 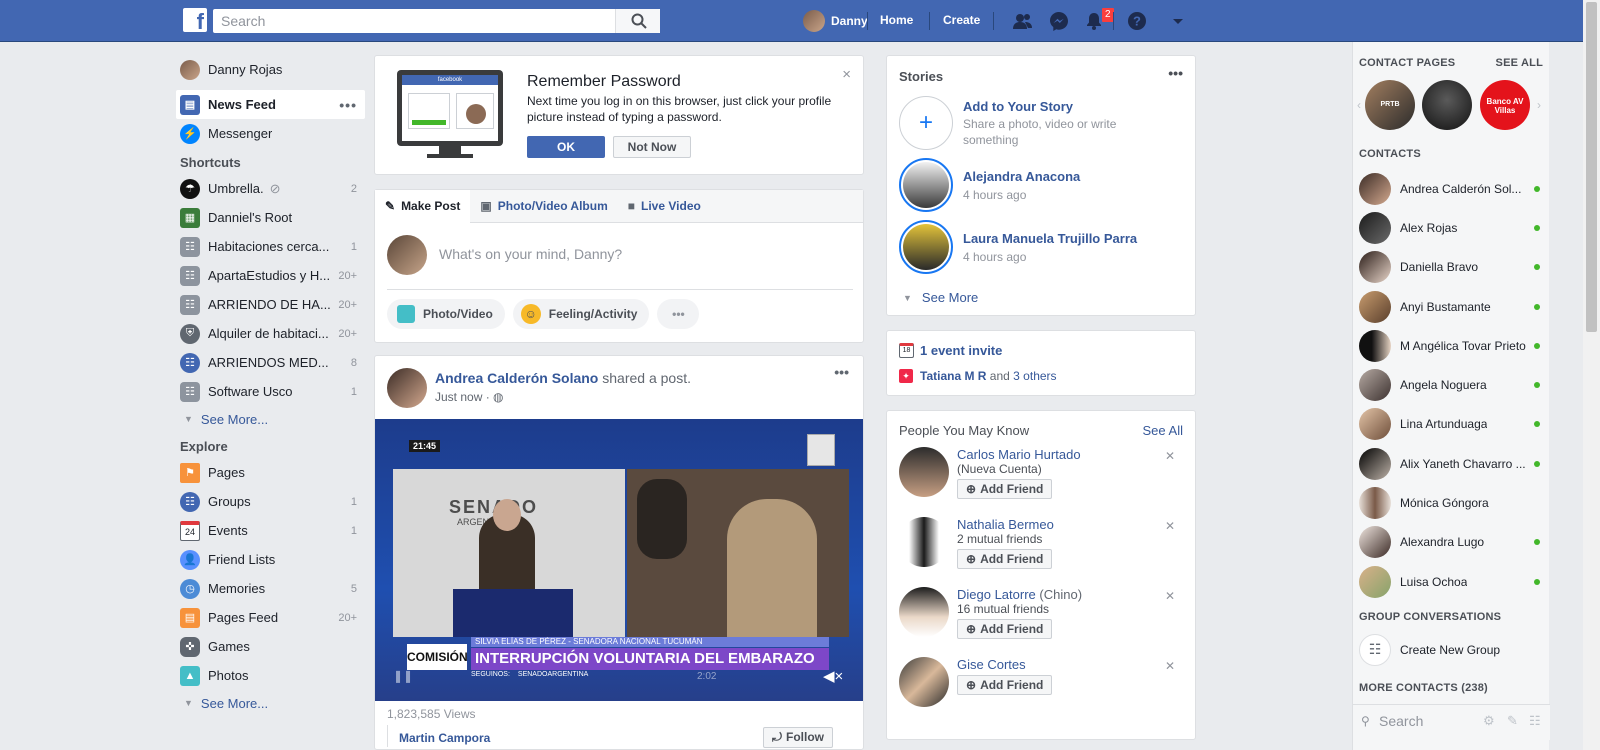 What do you see at coordinates (833, 676) in the screenshot?
I see `mute-icon: ◀×` at bounding box center [833, 676].